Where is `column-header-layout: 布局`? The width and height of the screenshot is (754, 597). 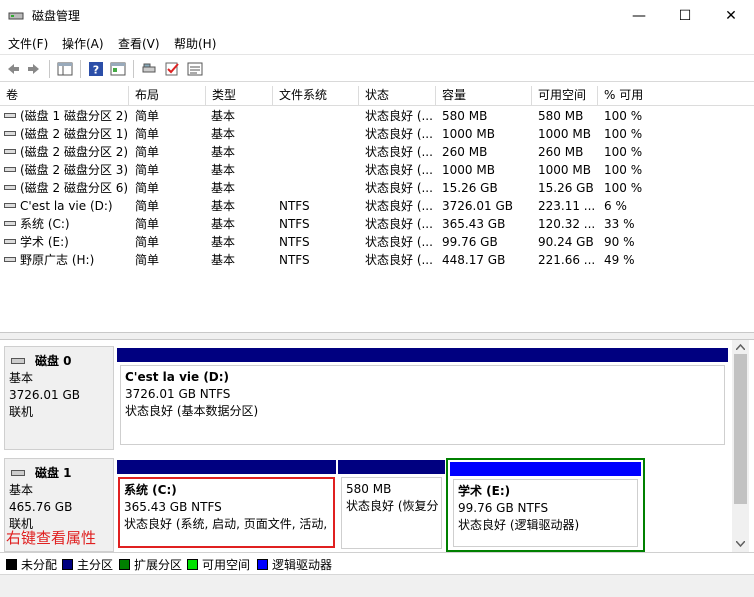
column-header-layout: 布局 is located at coordinates (167, 96).